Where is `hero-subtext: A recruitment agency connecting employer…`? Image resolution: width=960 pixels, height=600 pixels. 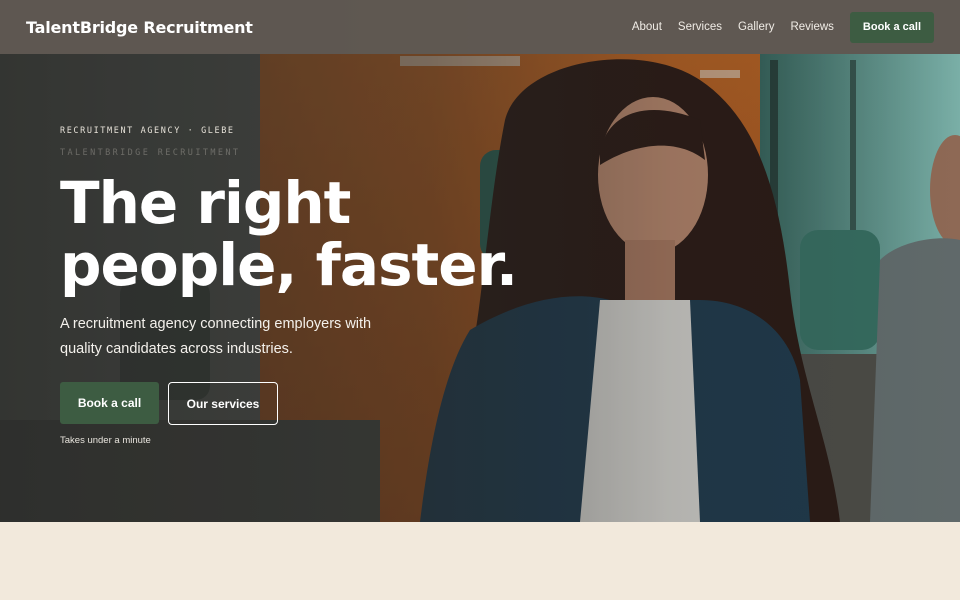
hero-subtext: A recruitment agency connecting employer… is located at coordinates (216, 336).